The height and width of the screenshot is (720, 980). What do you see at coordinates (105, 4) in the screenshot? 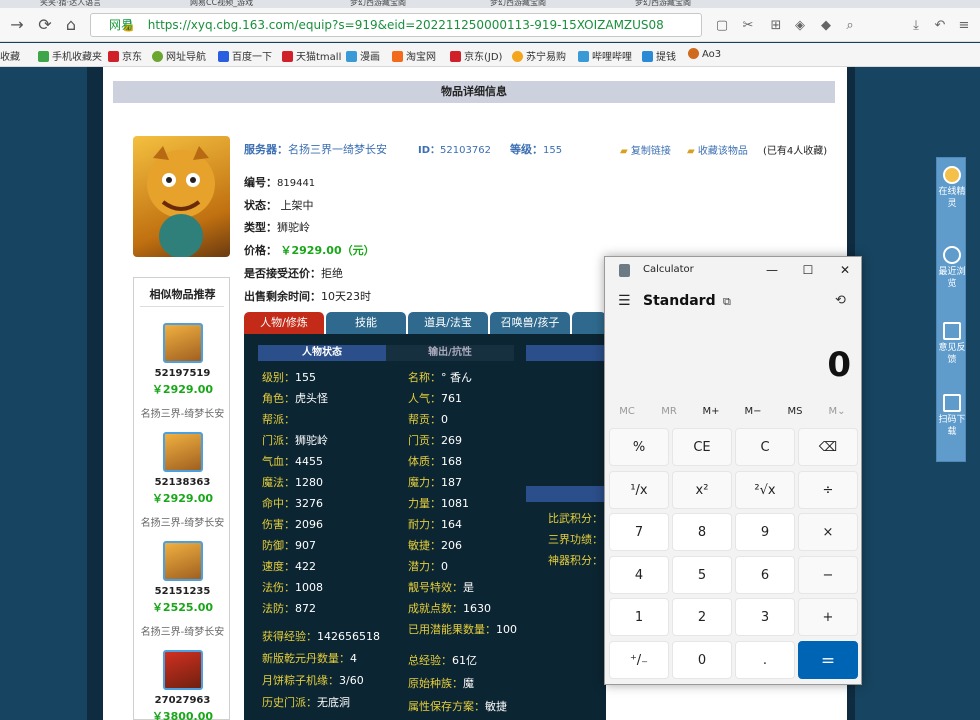
I see `browser-tab: 笑笑·猜·达人语言` at bounding box center [105, 4].